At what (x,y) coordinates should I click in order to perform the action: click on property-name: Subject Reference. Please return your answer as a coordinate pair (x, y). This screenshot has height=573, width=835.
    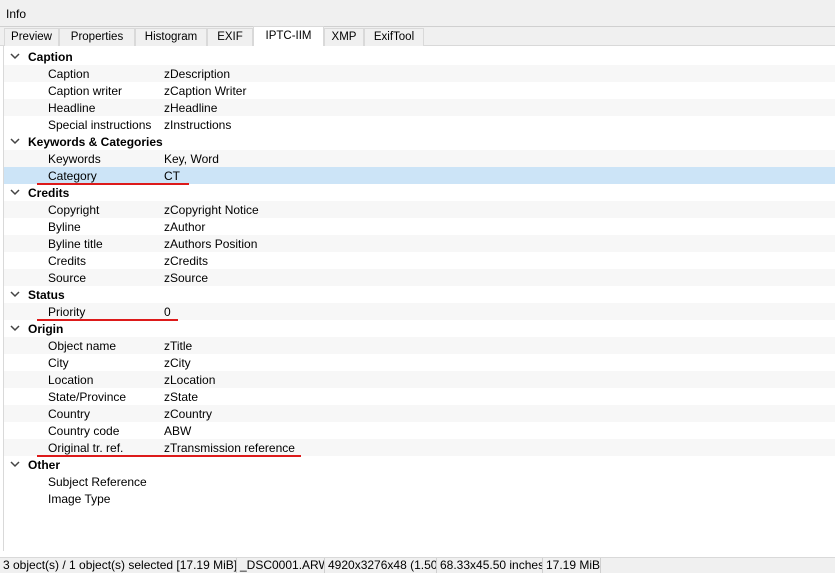
    Looking at the image, I should click on (97, 482).